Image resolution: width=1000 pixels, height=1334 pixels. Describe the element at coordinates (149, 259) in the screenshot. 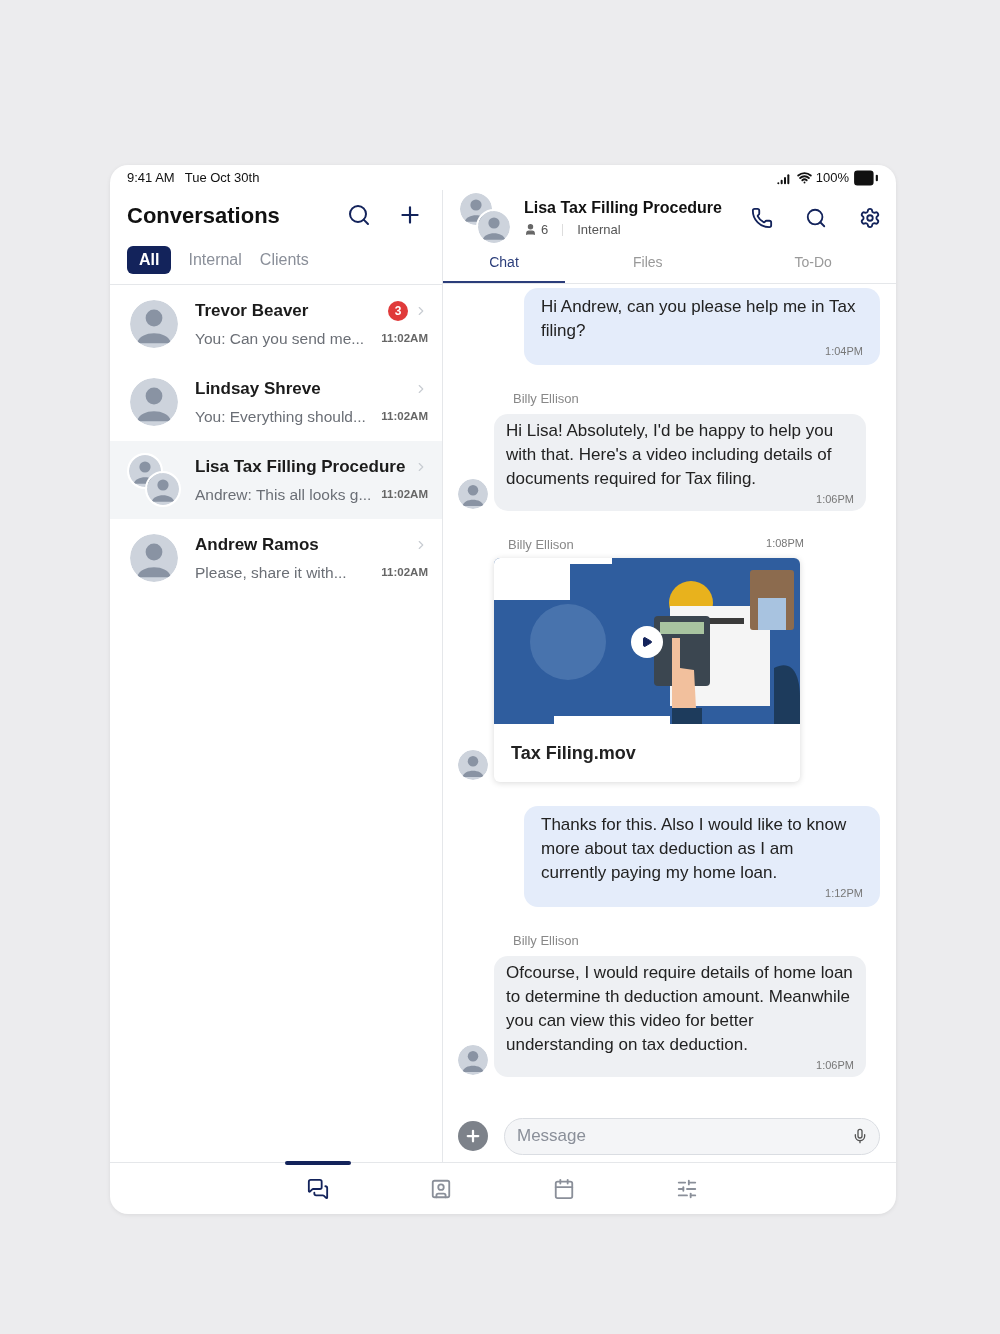

I see `filter-tab: All` at that location.